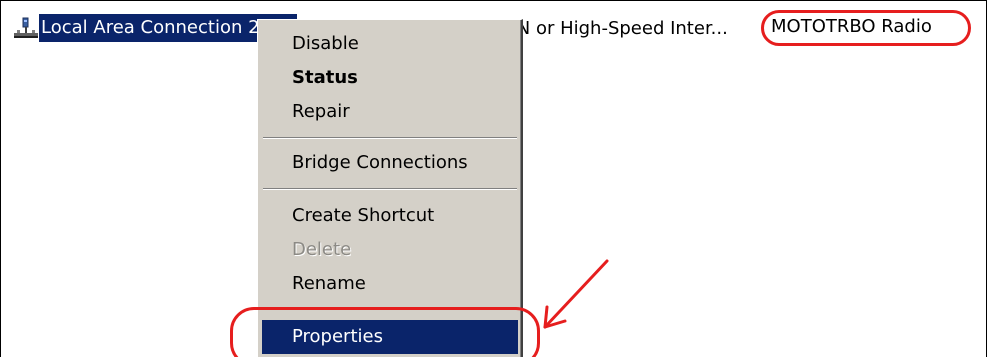 This screenshot has width=987, height=358. Describe the element at coordinates (390, 163) in the screenshot. I see `menu-item-bridge-connections: Bridge Connections` at that location.